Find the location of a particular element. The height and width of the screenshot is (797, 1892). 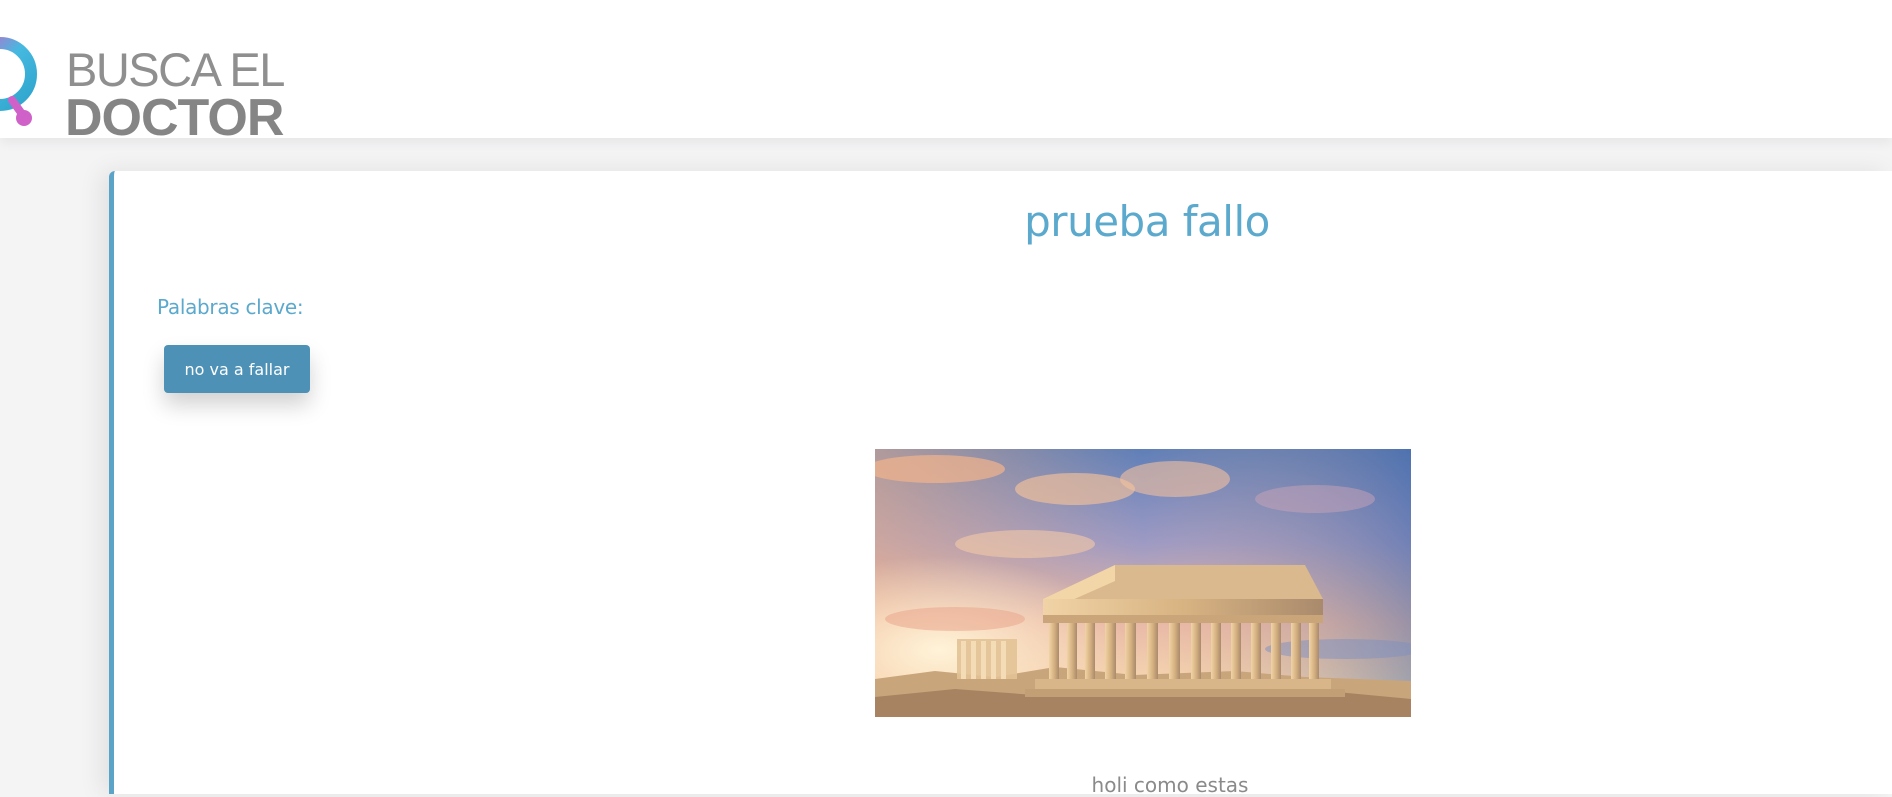

page-title: prueba fallo is located at coordinates (1147, 221).